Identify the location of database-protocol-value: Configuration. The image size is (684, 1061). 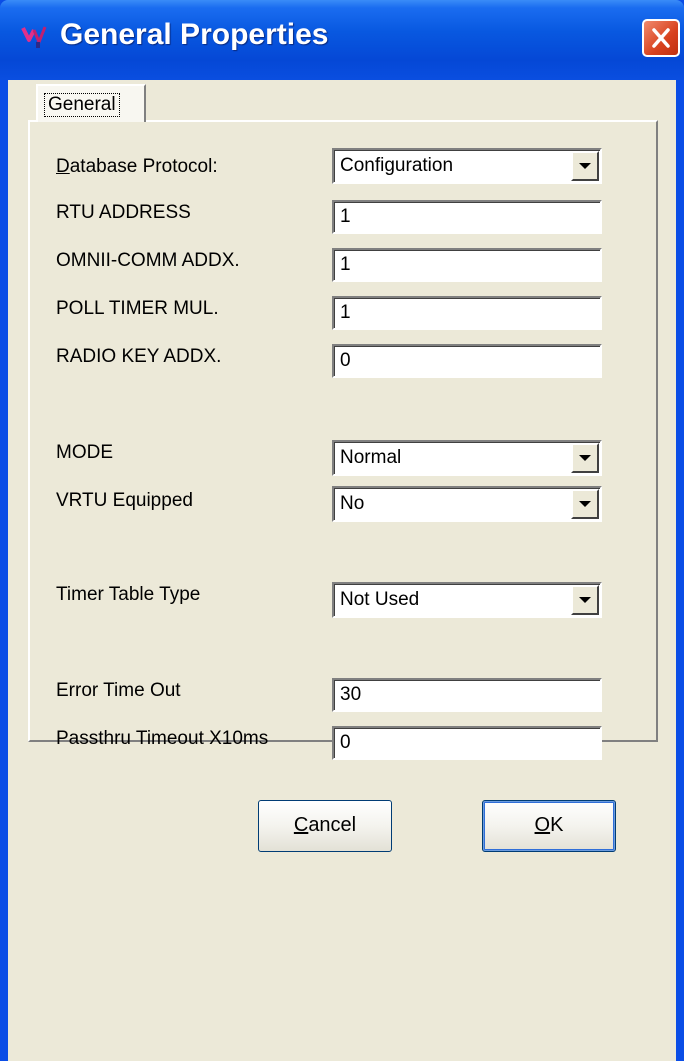
(397, 165).